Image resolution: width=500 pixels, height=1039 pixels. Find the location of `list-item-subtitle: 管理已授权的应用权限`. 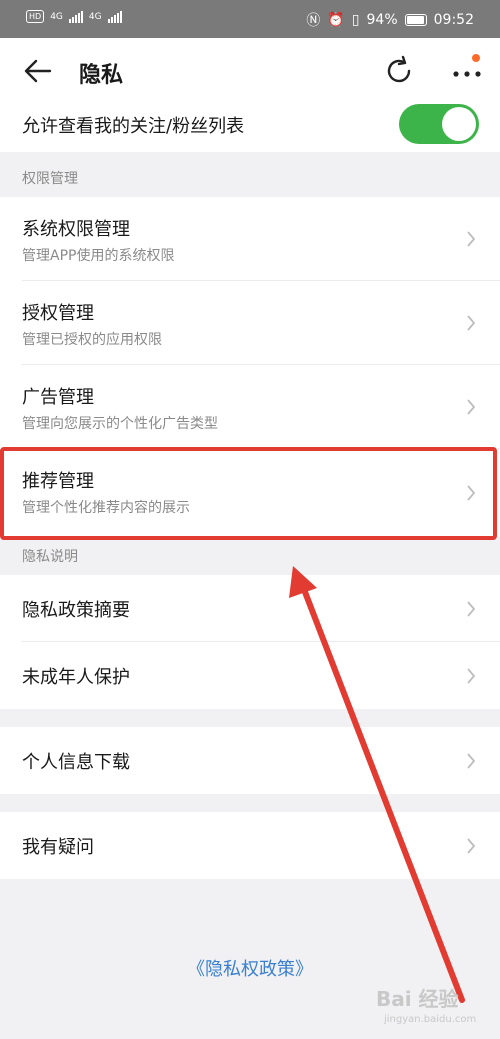

list-item-subtitle: 管理已授权的应用权限 is located at coordinates (92, 340).